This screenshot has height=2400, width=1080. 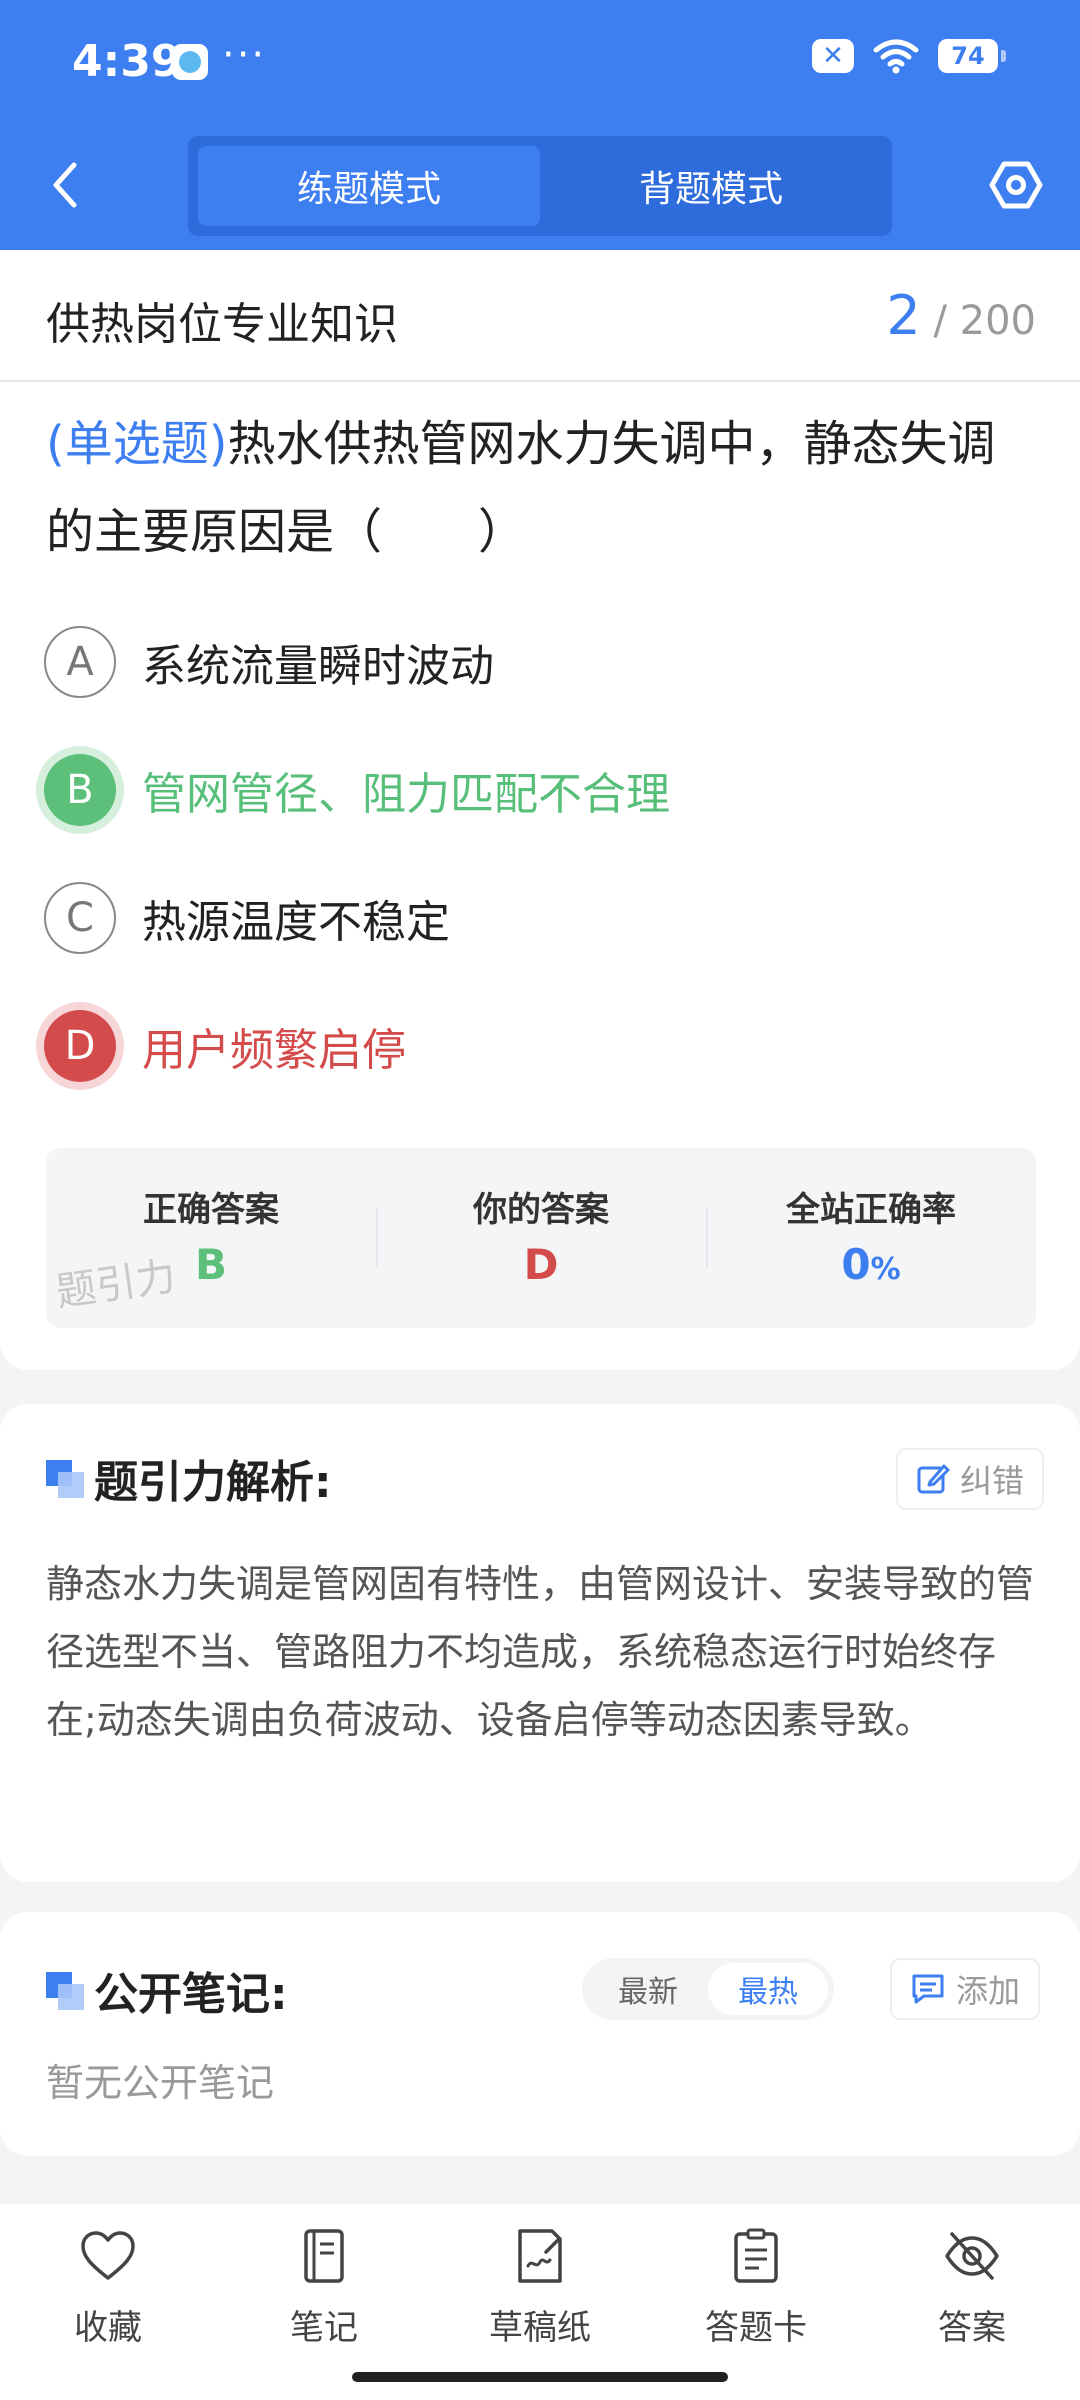 I want to click on settings-button, so click(x=1016, y=185).